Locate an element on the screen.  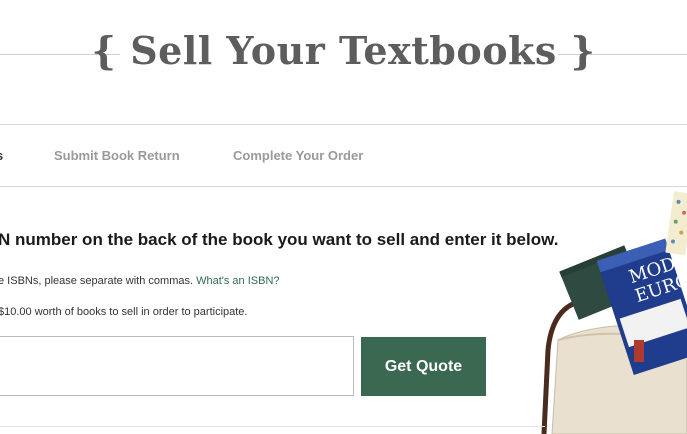
progress-steps: s Submit Book Return Complete Your Order is located at coordinates (343, 155).